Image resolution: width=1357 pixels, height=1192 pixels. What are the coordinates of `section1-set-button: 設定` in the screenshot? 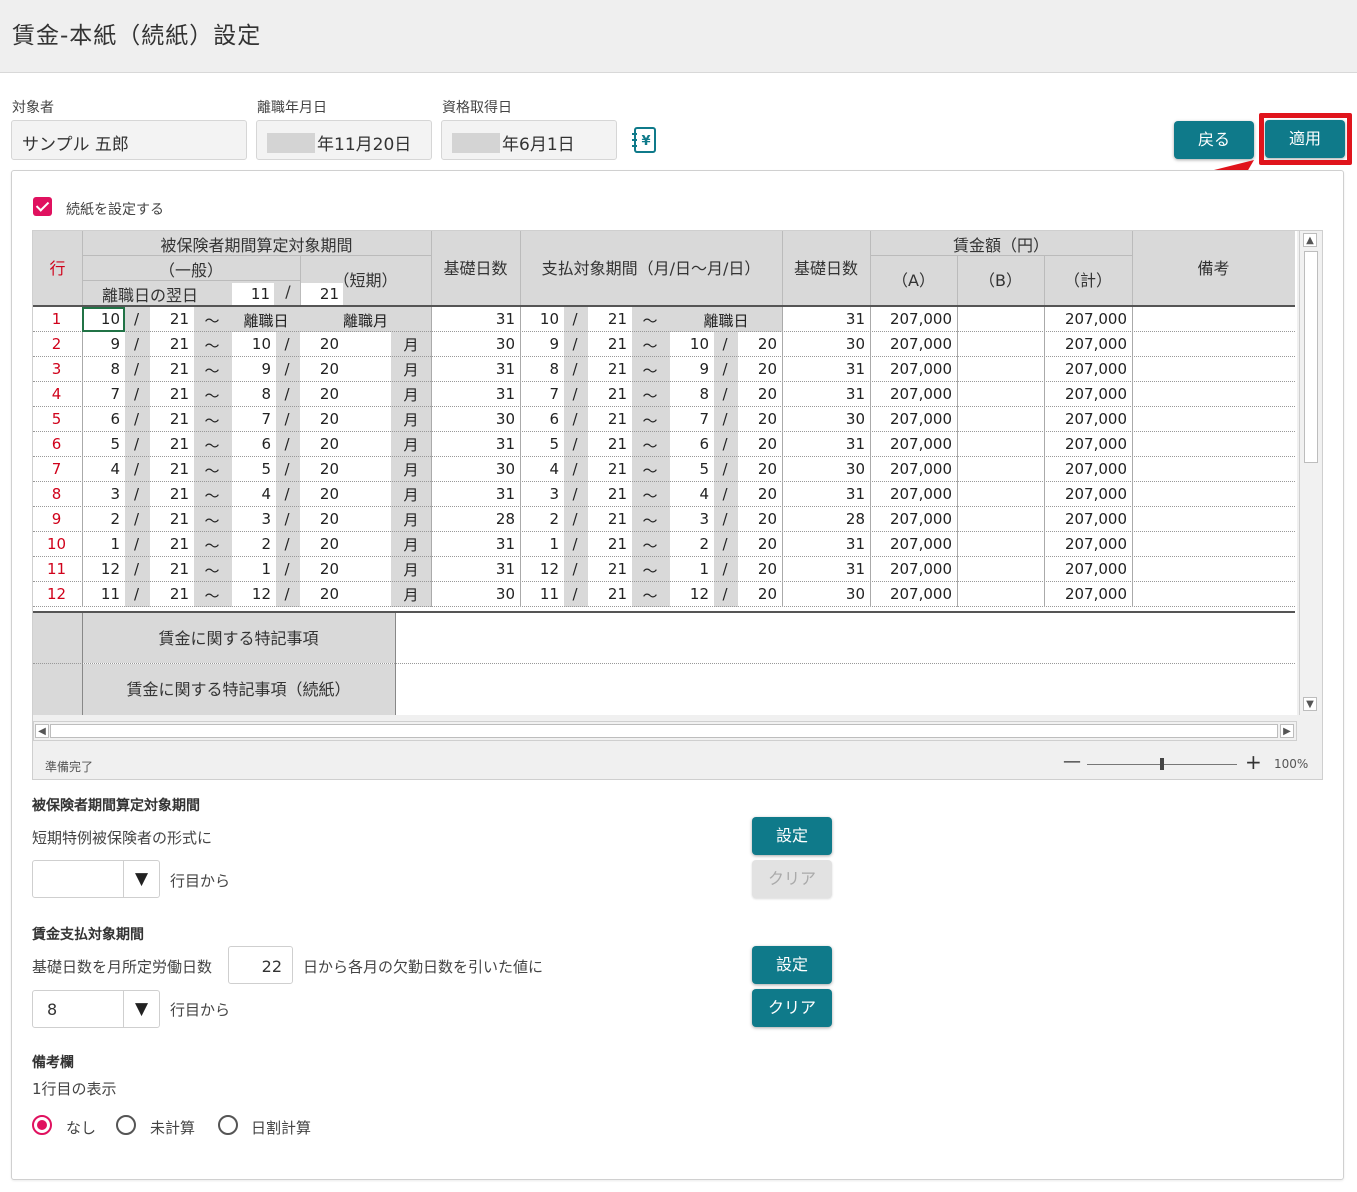 It's located at (792, 836).